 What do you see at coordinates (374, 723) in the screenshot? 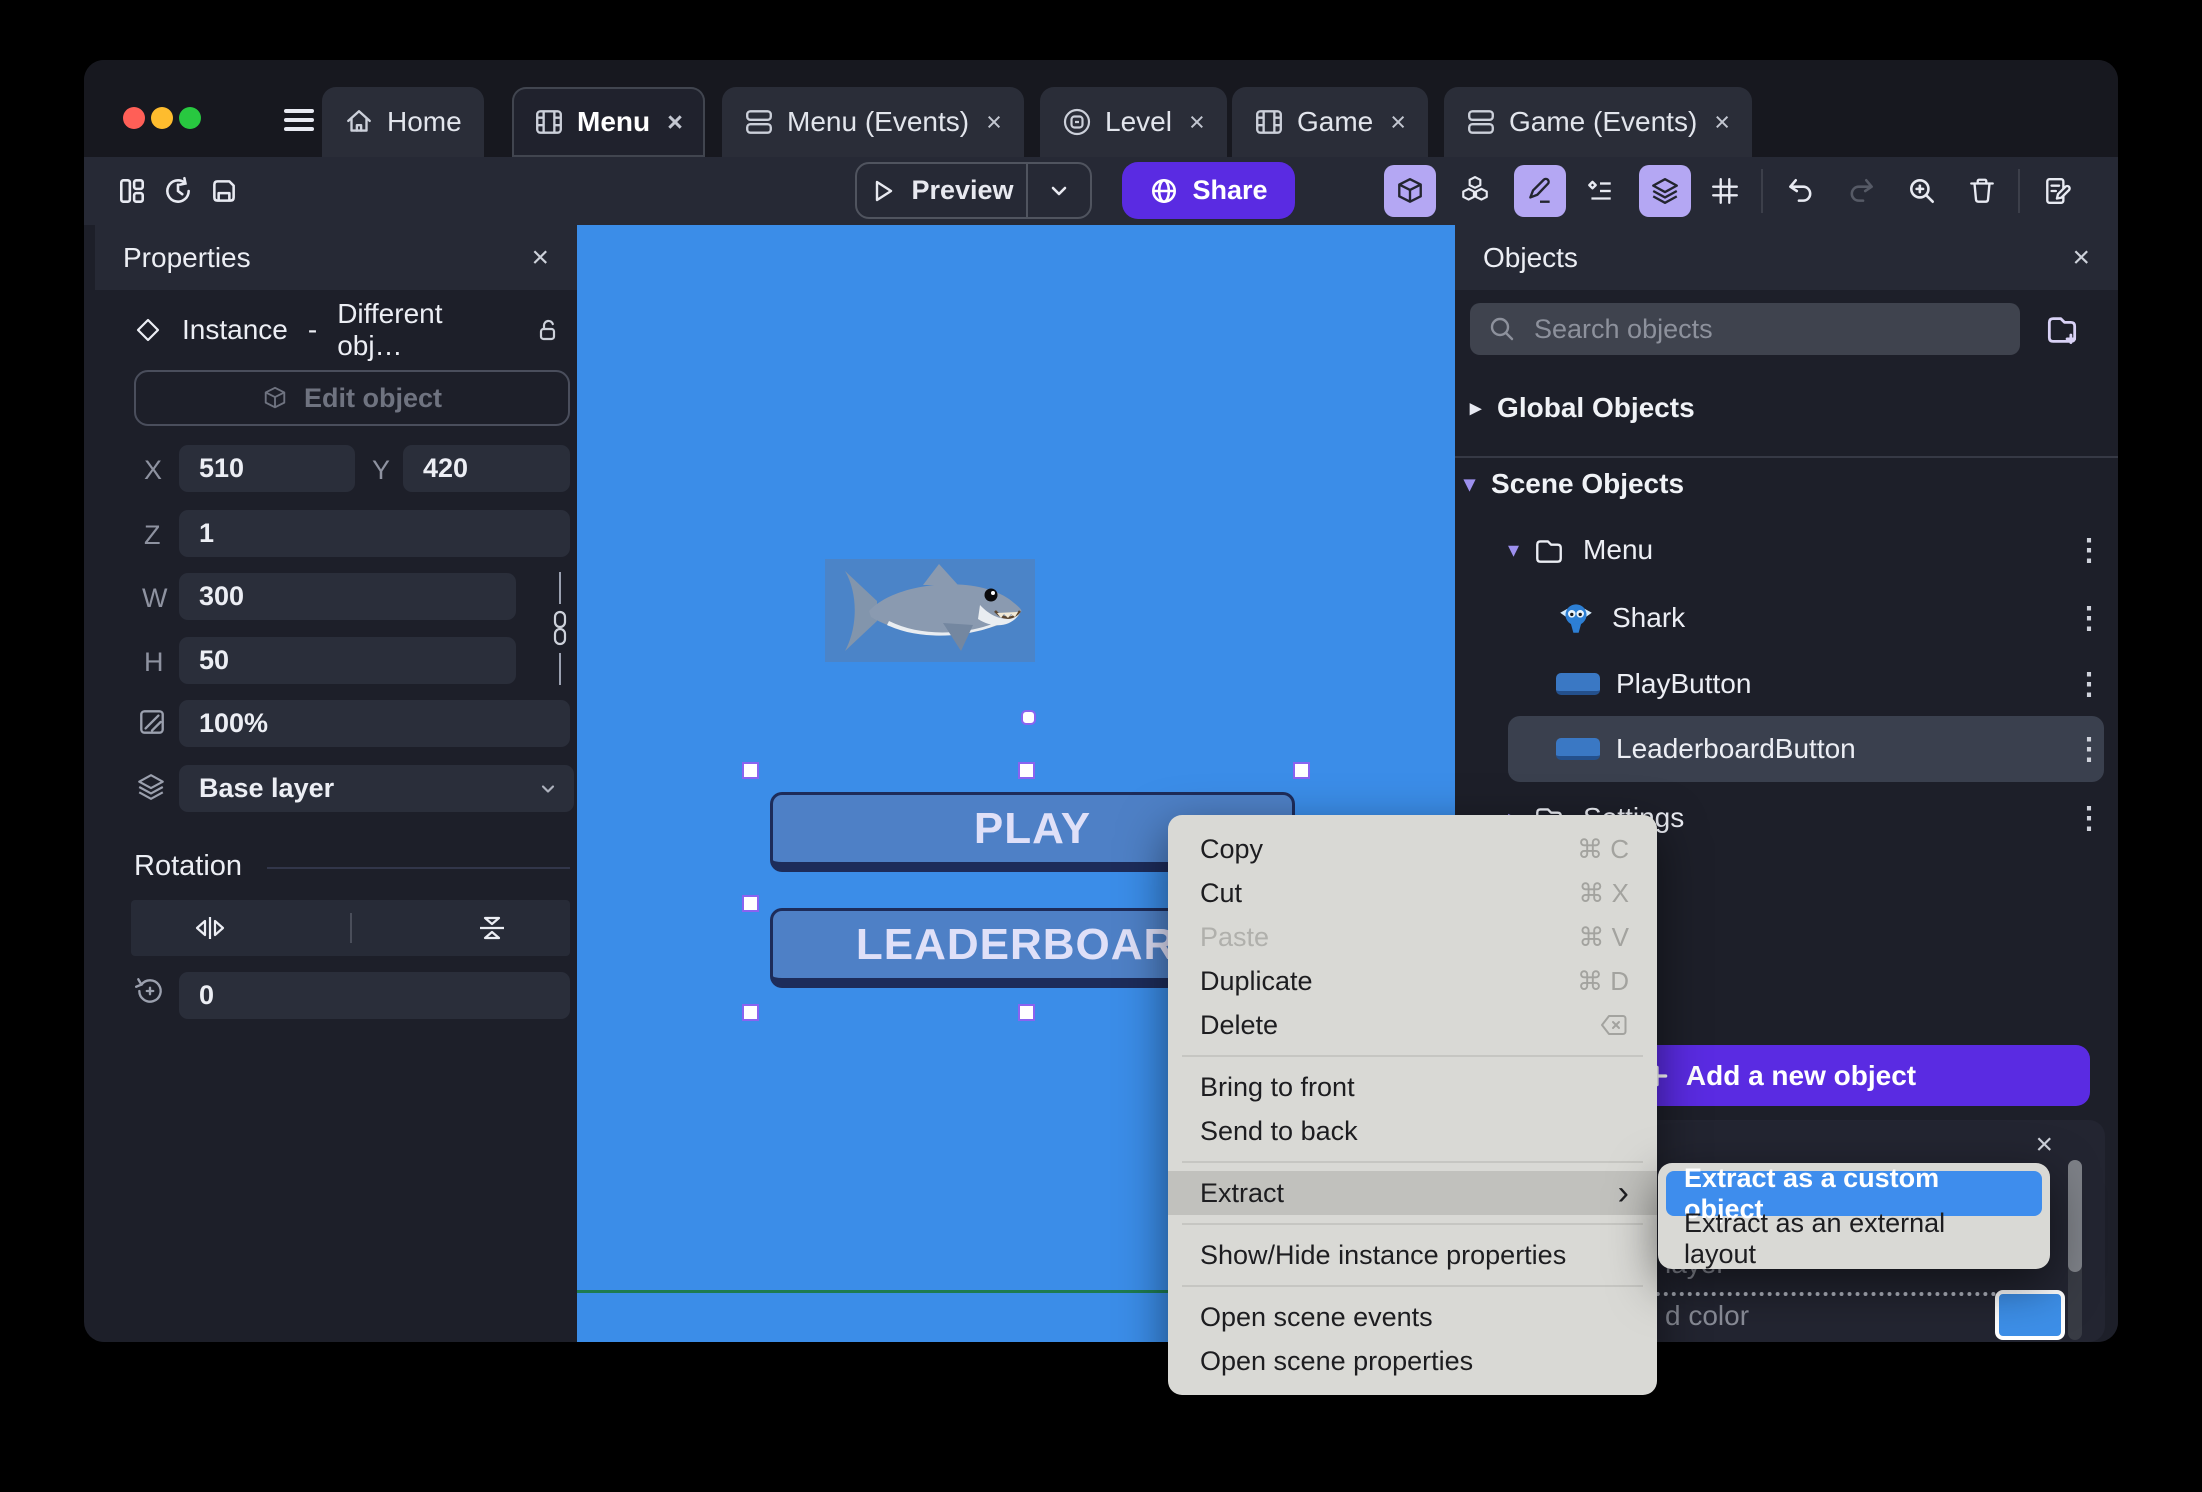
I see `opacity-input: 100%` at bounding box center [374, 723].